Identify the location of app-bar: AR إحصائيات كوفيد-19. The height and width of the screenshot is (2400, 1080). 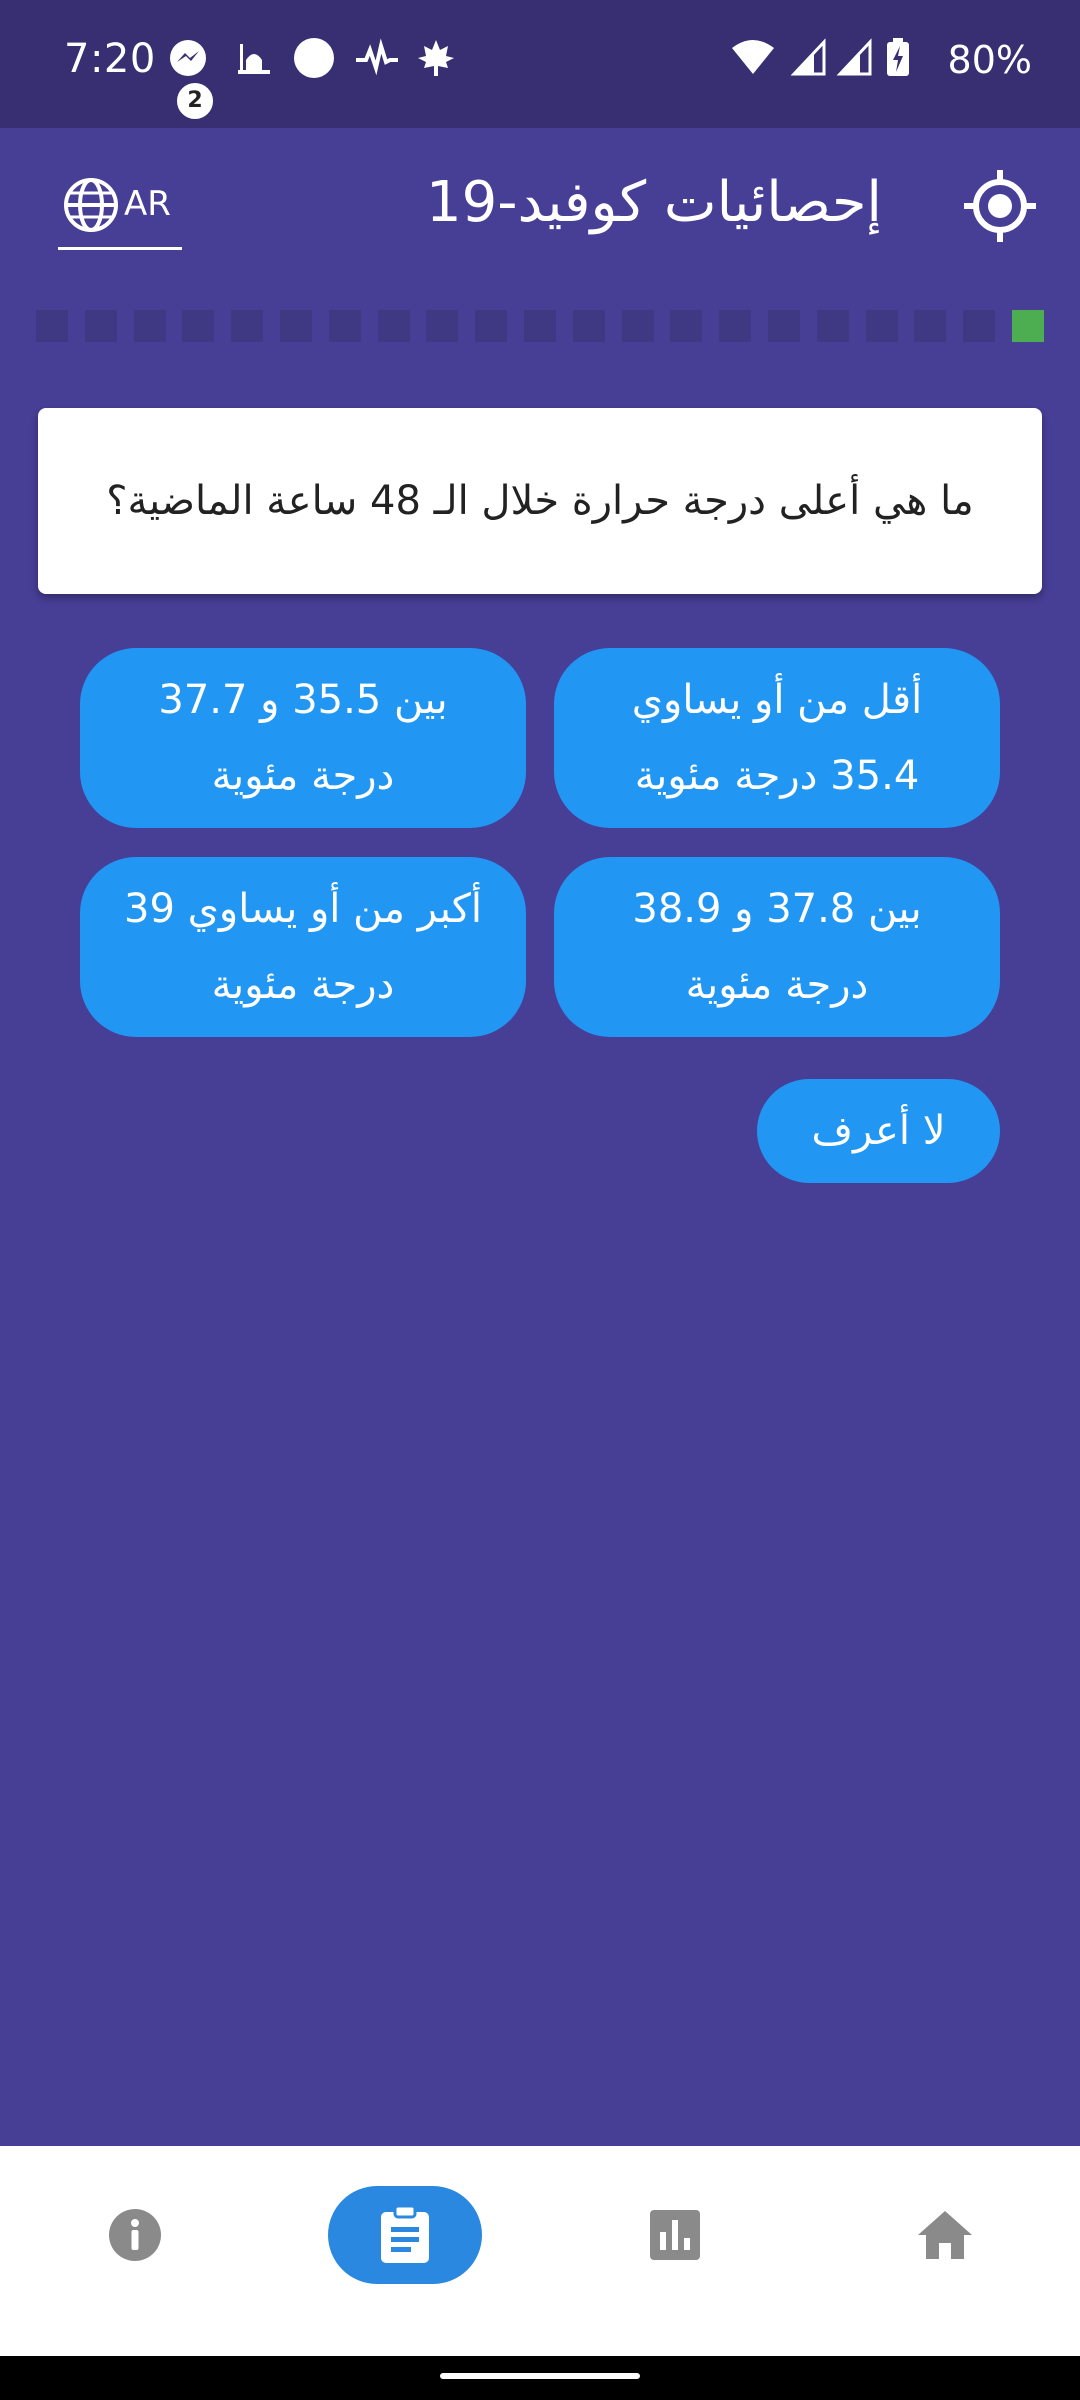
(540, 208).